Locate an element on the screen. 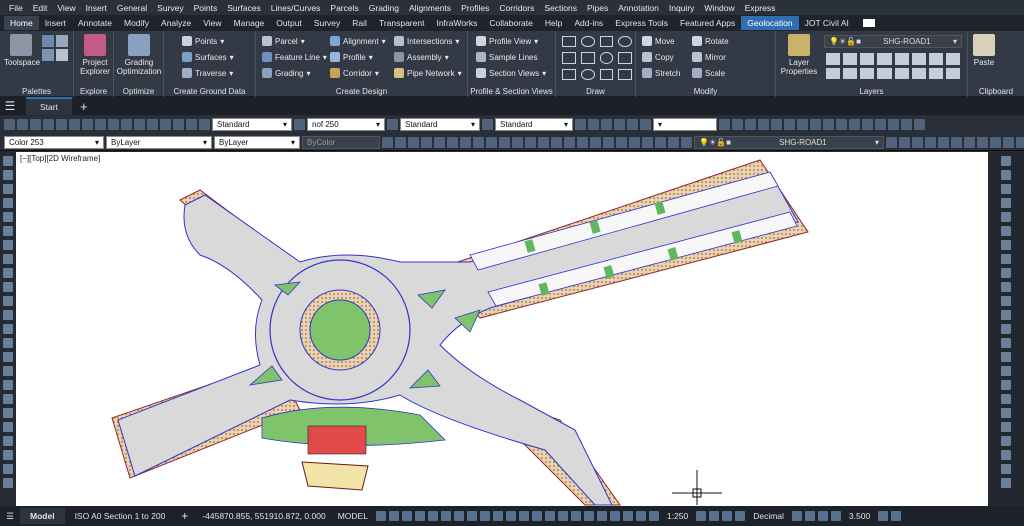 The width and height of the screenshot is (1024, 526). menu-item: View is located at coordinates (66, 8).